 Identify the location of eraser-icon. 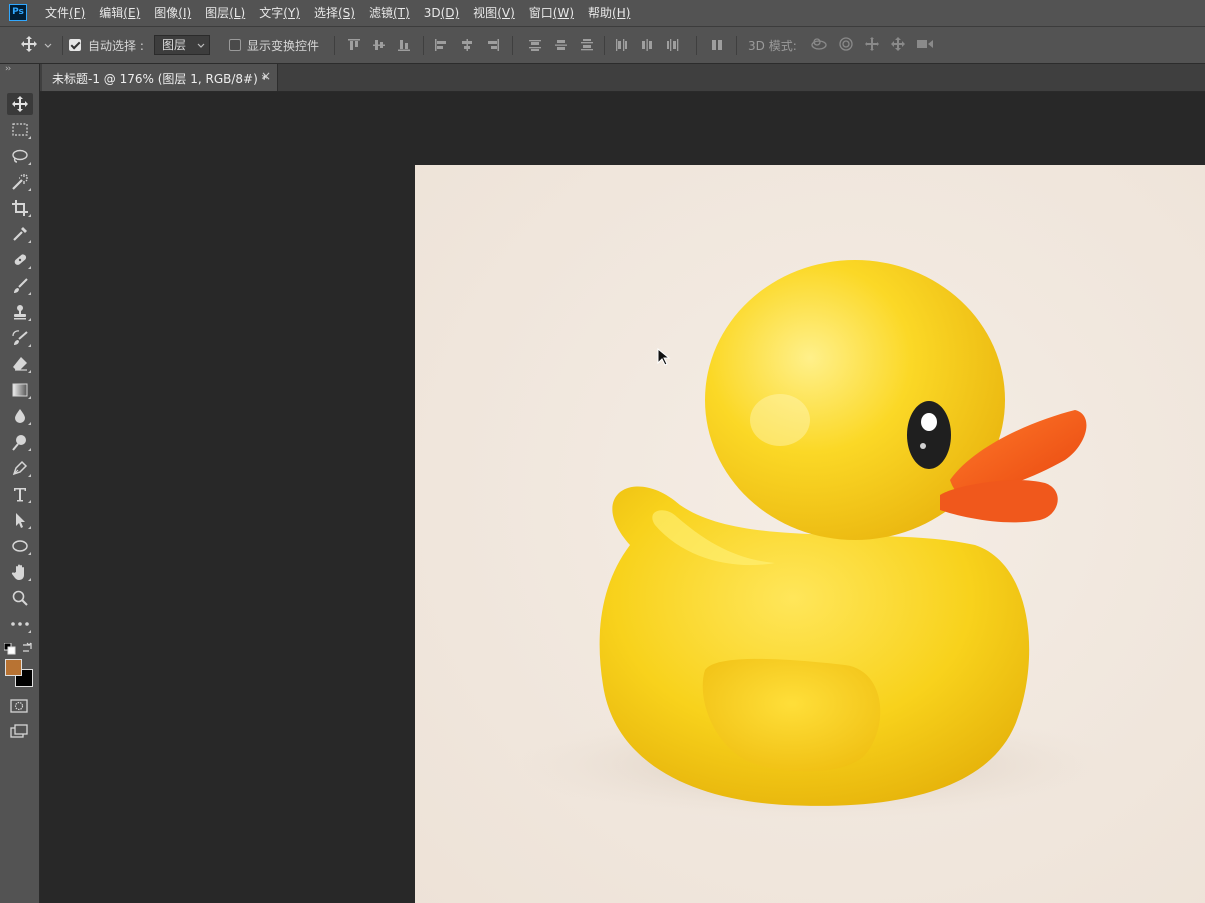
(20, 364).